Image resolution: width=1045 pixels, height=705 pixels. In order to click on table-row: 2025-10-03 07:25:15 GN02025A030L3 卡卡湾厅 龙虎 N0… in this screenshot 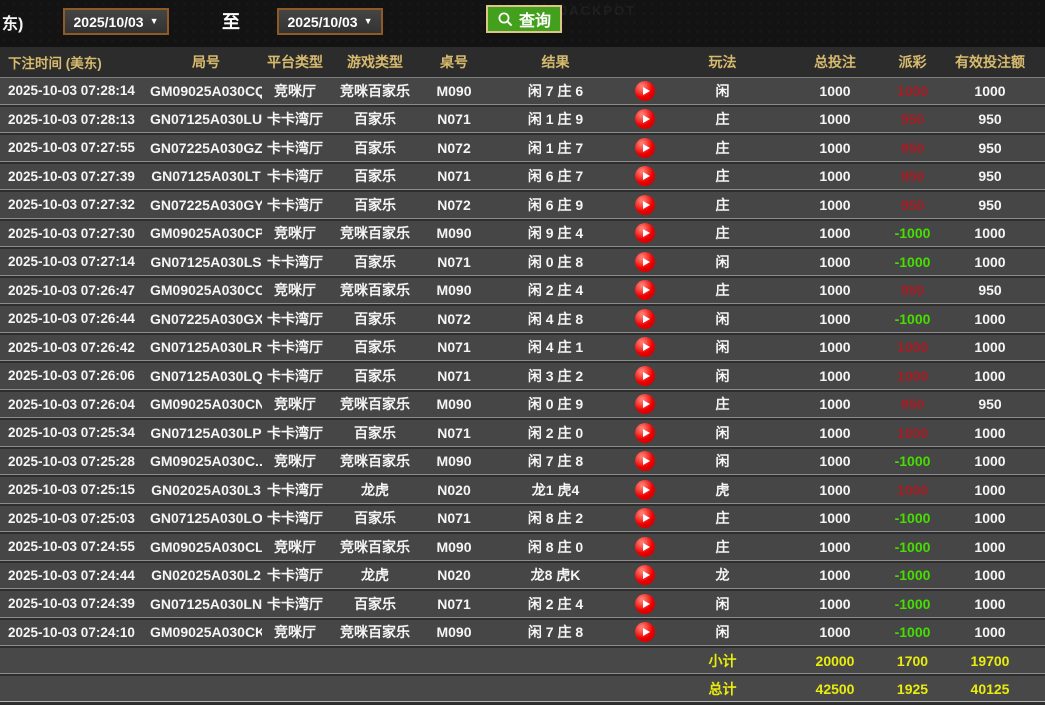, I will do `click(522, 490)`.